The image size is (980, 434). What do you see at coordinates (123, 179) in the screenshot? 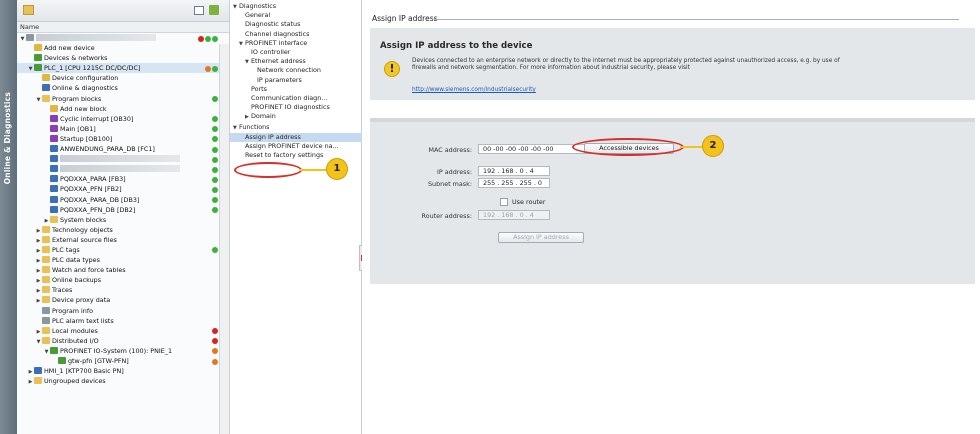
I see `tree-row: PQDXXA_PARA [FB3]` at bounding box center [123, 179].